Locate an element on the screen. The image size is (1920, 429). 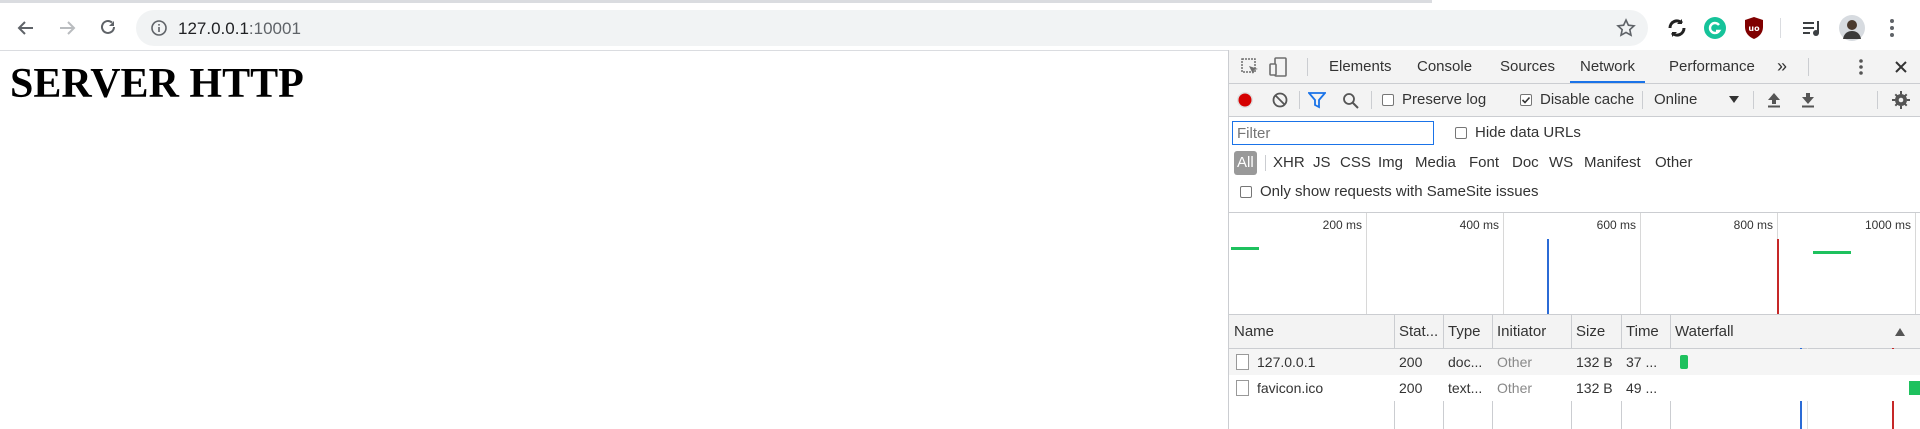
hide-data-urls-label: Hide data URLs is located at coordinates (1528, 132).